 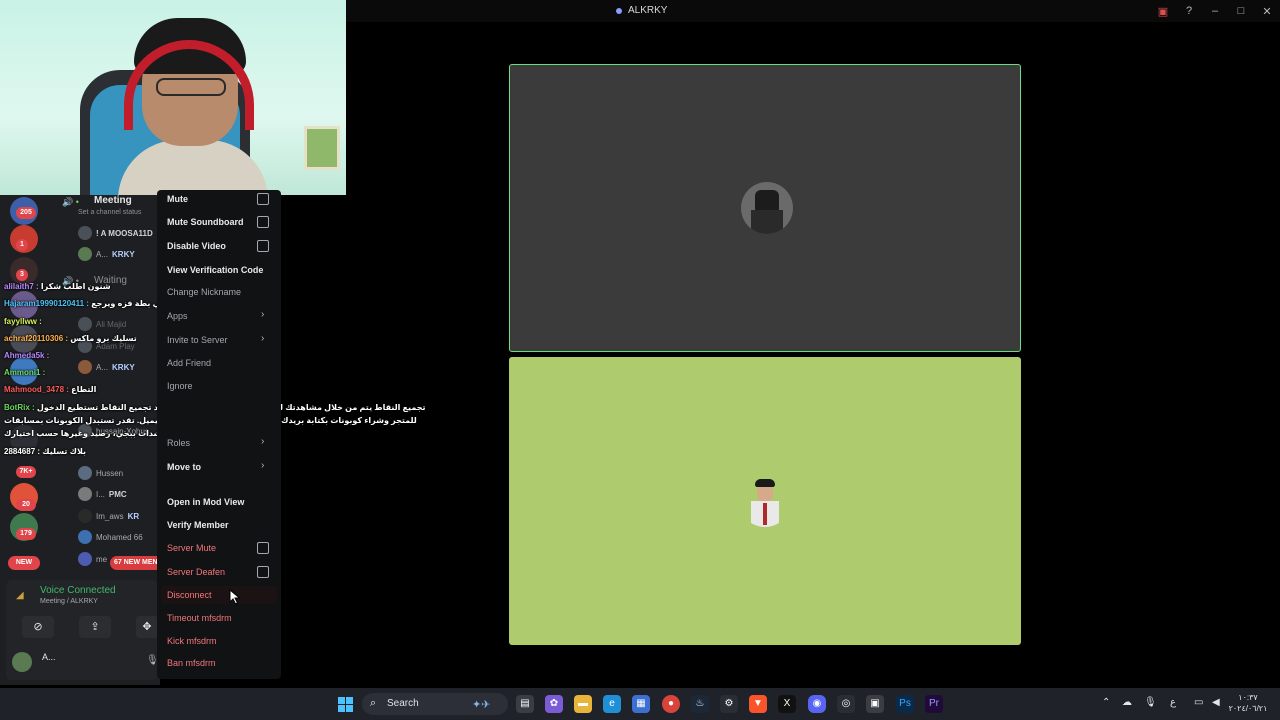 I want to click on obs-icon: ◎, so click(x=846, y=704).